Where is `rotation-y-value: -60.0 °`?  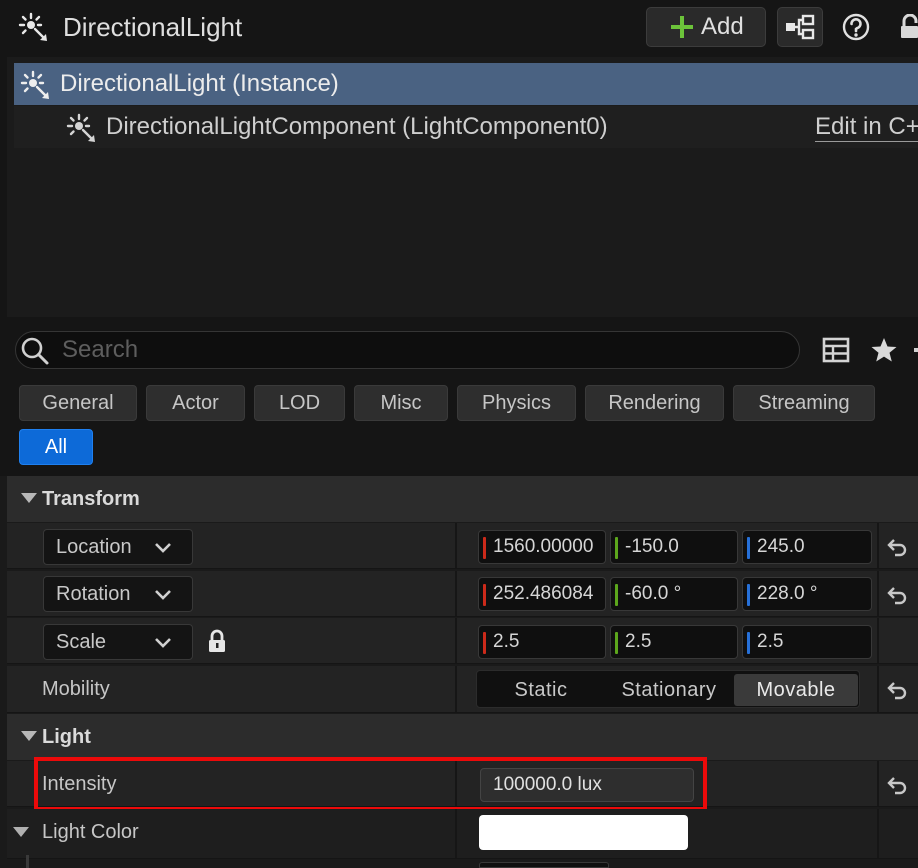 rotation-y-value: -60.0 ° is located at coordinates (653, 593).